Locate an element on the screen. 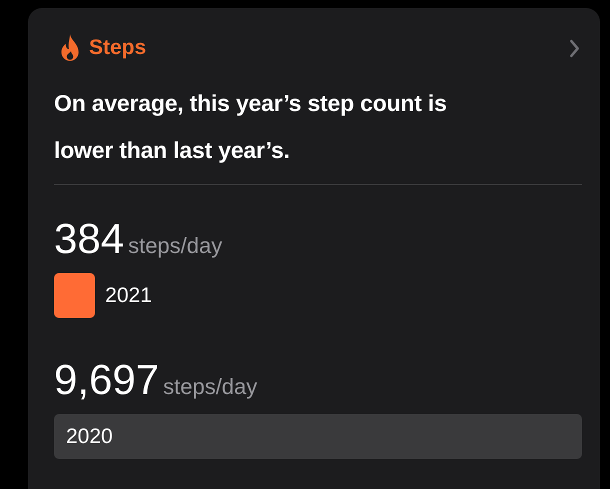  card-title: Steps is located at coordinates (118, 48).